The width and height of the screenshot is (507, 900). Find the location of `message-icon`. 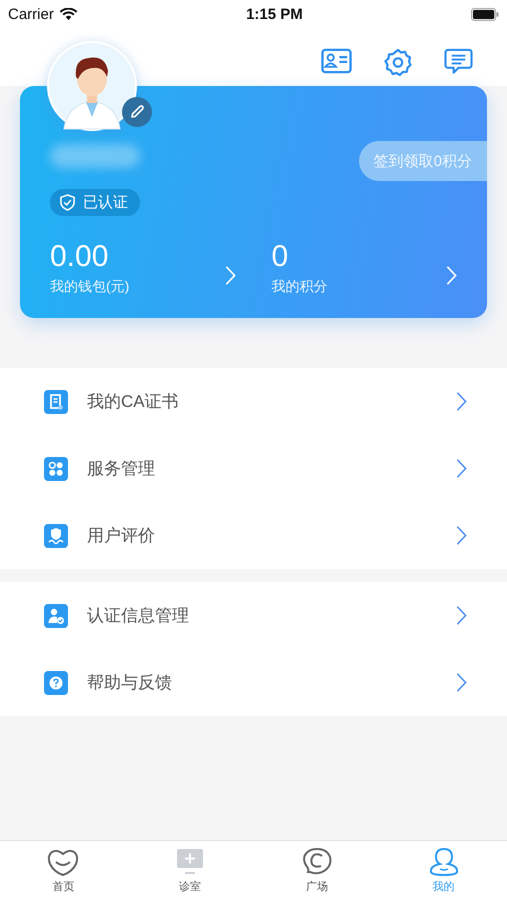

message-icon is located at coordinates (458, 61).